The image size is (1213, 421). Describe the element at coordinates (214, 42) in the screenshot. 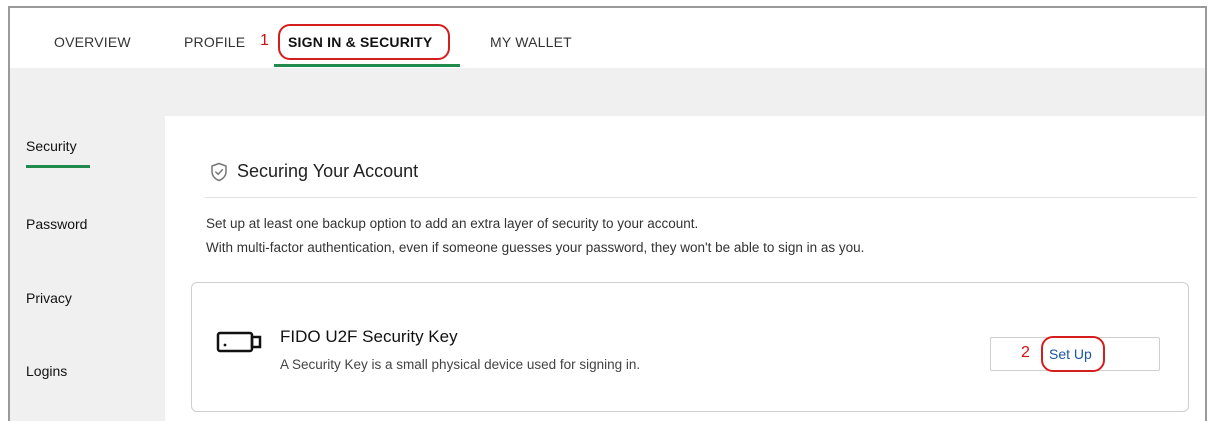

I see `tab-profile: PROFILE` at that location.